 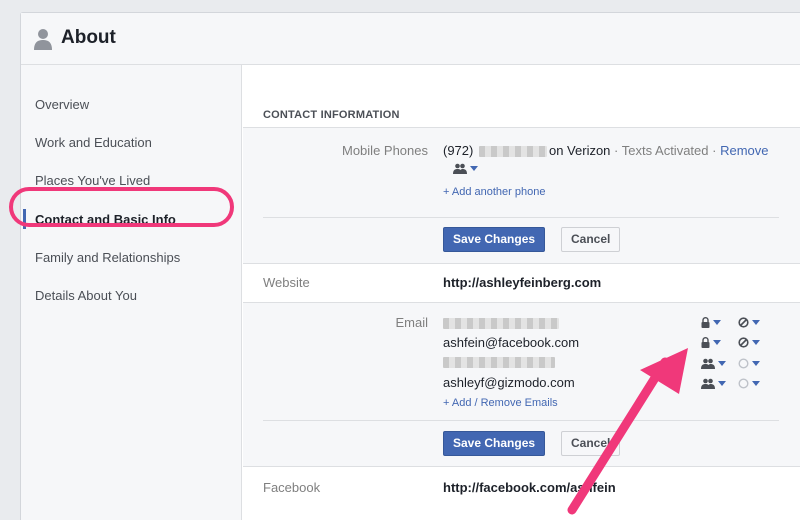 I want to click on sidebar-item-places-lived: Places You've Lived, so click(x=92, y=180).